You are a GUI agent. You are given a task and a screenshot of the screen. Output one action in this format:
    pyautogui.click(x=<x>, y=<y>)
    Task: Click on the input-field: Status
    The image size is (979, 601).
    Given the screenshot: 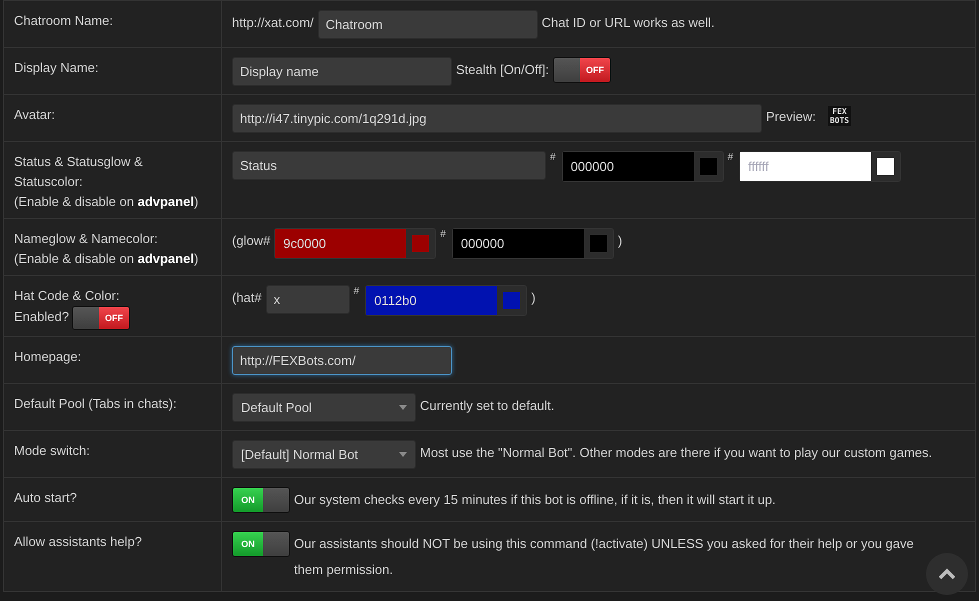 What is the action you would take?
    pyautogui.click(x=389, y=165)
    